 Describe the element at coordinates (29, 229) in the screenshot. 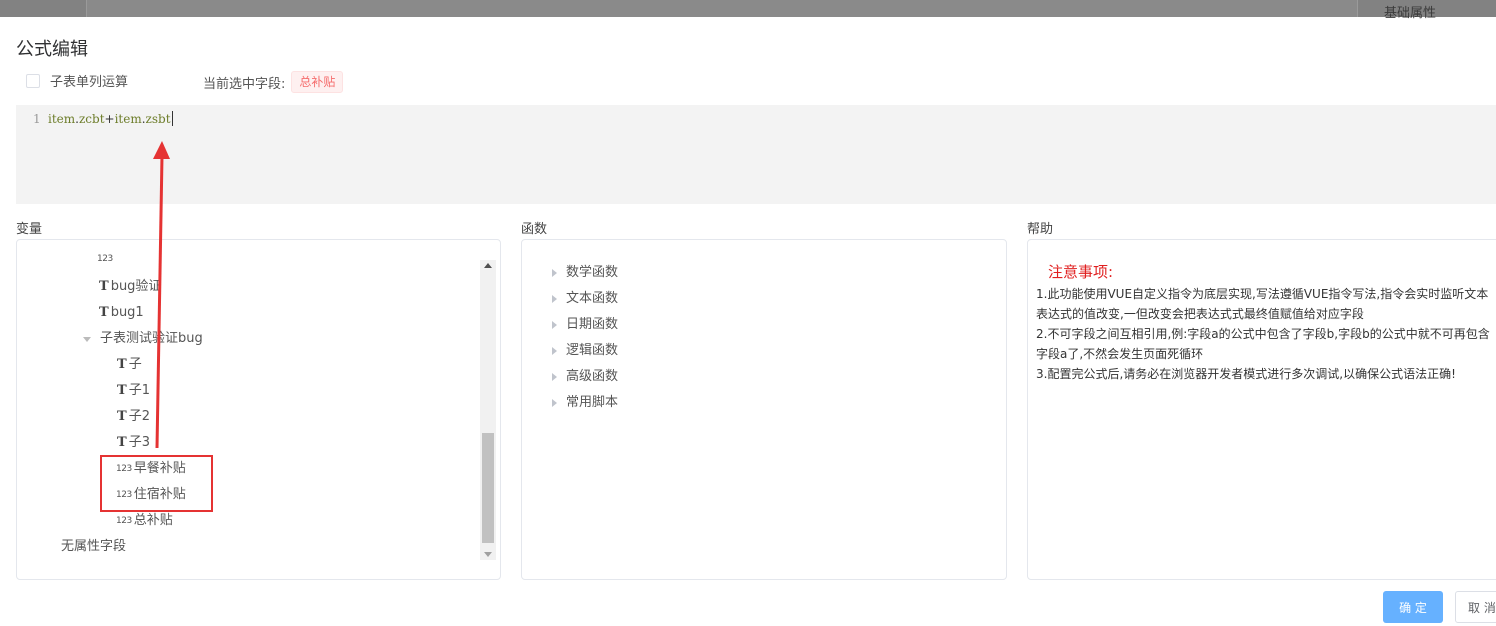

I see `variables-panel-label: 变量` at that location.